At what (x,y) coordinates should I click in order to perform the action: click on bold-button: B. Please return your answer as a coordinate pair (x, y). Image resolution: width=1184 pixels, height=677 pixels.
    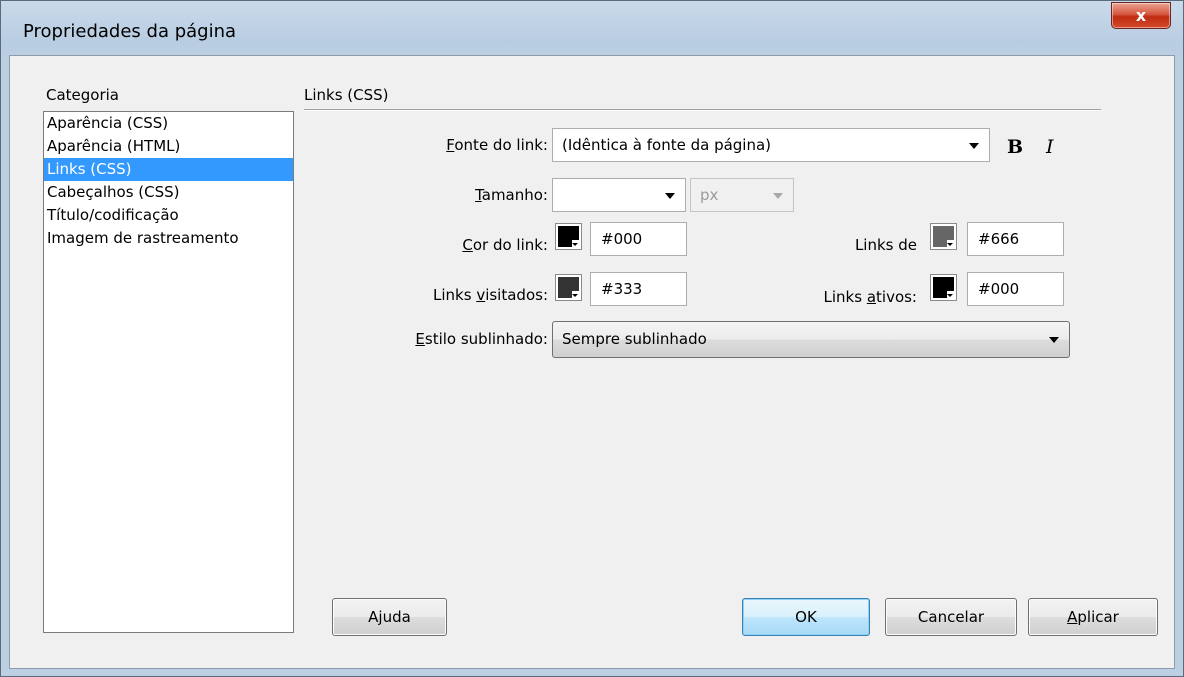
    Looking at the image, I should click on (1015, 147).